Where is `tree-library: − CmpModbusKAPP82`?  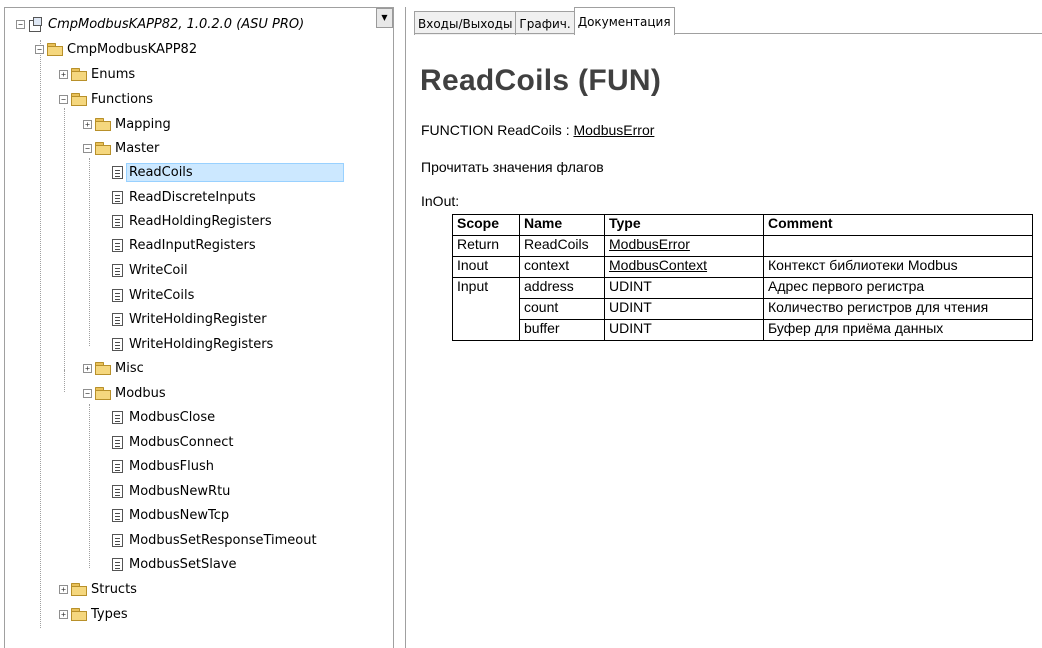
tree-library: − CmpModbusKAPP82 is located at coordinates (116, 49).